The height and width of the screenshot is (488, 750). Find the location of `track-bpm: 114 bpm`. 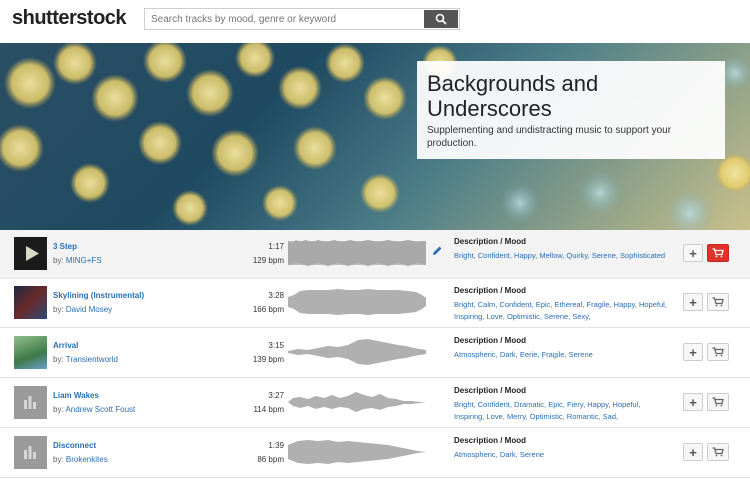

track-bpm: 114 bpm is located at coordinates (268, 409).